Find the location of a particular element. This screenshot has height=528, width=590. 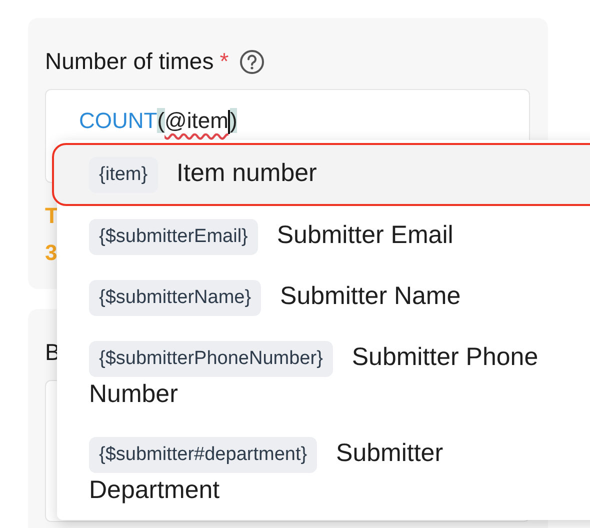

required-mark: * is located at coordinates (224, 61).